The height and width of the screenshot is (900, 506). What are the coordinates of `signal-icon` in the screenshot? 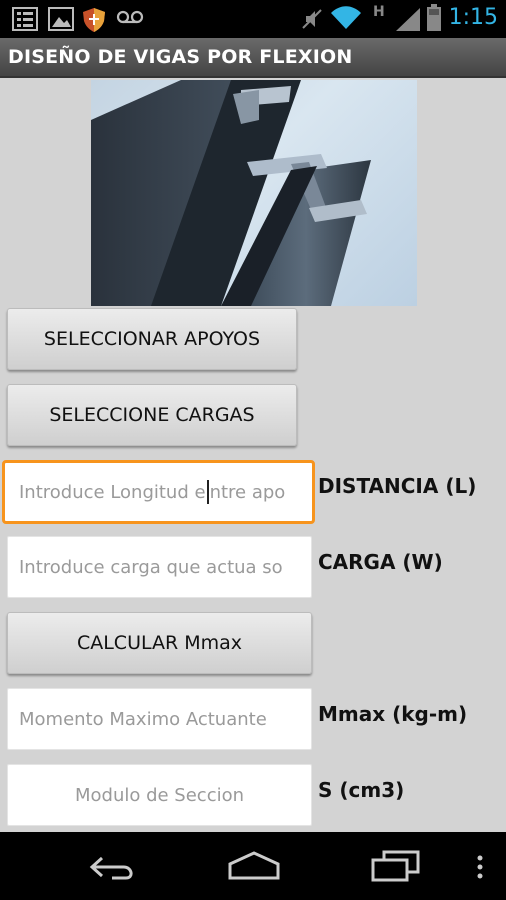 It's located at (408, 22).